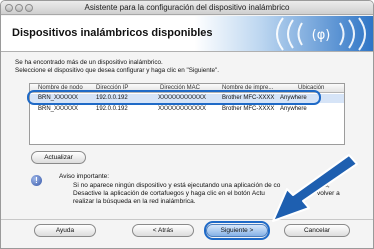 The height and width of the screenshot is (249, 374). What do you see at coordinates (174, 97) in the screenshot?
I see `selected-row-highlight` at bounding box center [174, 97].